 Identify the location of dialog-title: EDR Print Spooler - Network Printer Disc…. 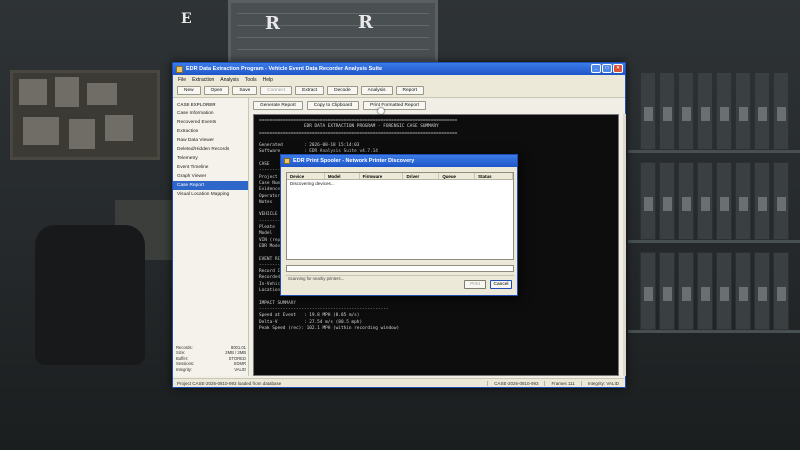
(354, 161).